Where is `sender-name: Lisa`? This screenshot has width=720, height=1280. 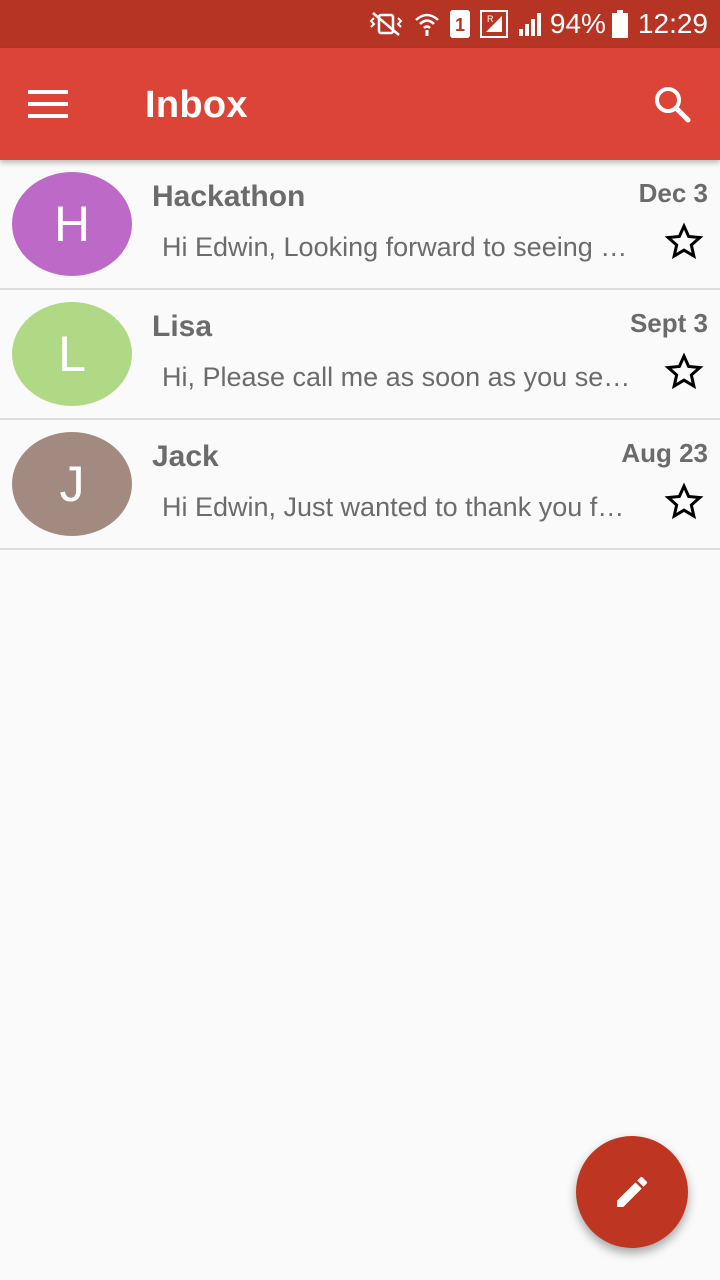 sender-name: Lisa is located at coordinates (182, 326).